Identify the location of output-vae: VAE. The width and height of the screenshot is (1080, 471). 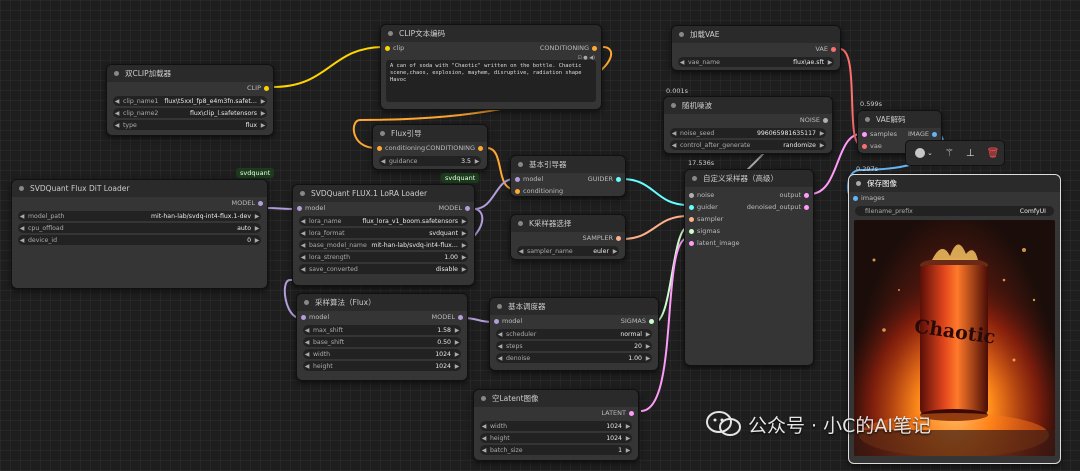
(756, 49).